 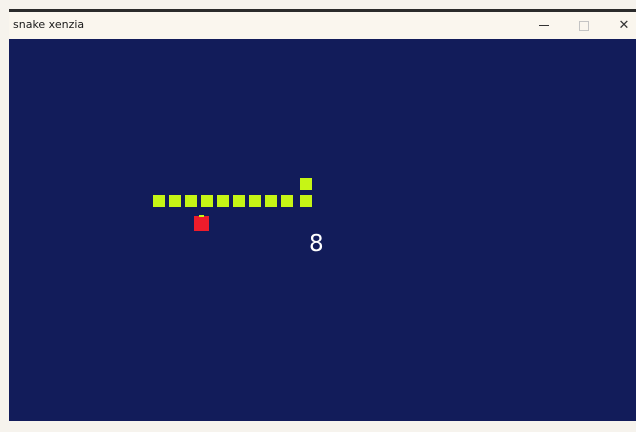 I want to click on minimize-button, so click(x=544, y=25).